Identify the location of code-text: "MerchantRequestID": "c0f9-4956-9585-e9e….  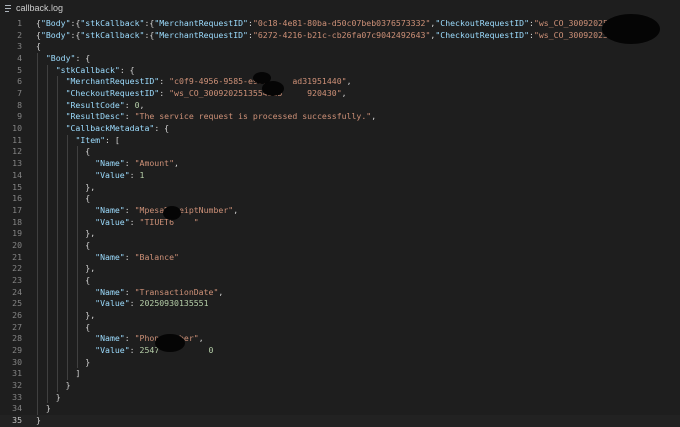
(194, 82).